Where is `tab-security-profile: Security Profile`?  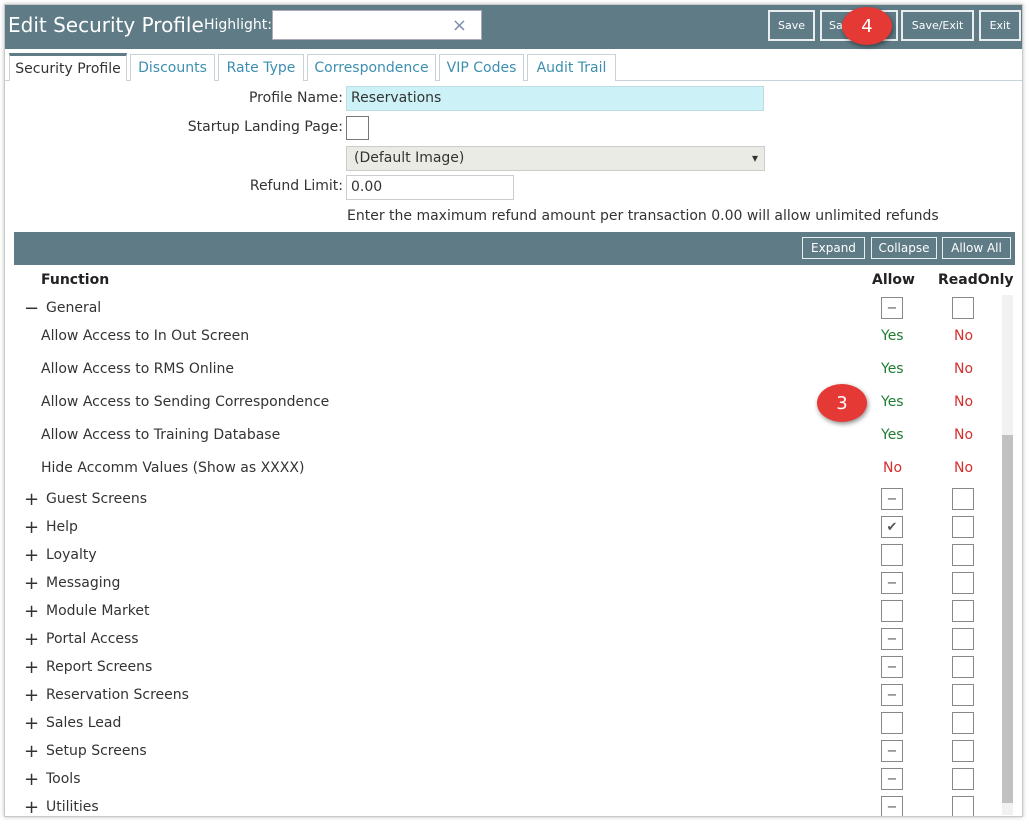 tab-security-profile: Security Profile is located at coordinates (68, 67).